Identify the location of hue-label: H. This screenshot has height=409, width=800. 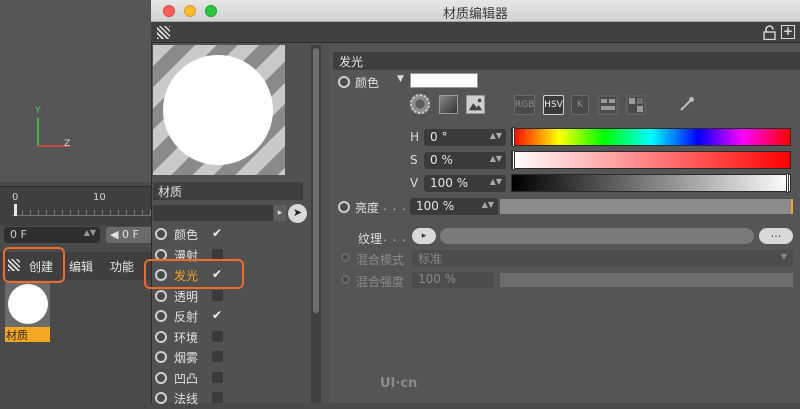
(415, 137).